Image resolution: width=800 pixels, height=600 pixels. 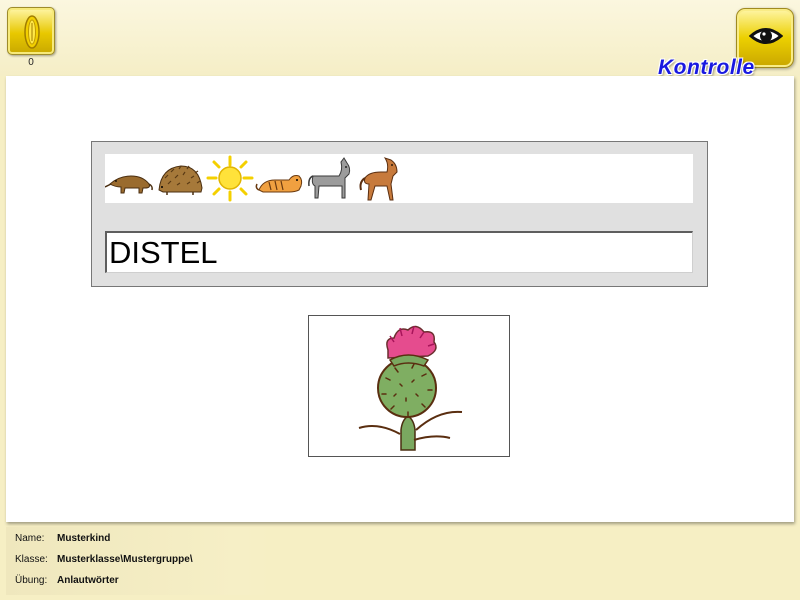 I want to click on picture-strip, so click(x=399, y=178).